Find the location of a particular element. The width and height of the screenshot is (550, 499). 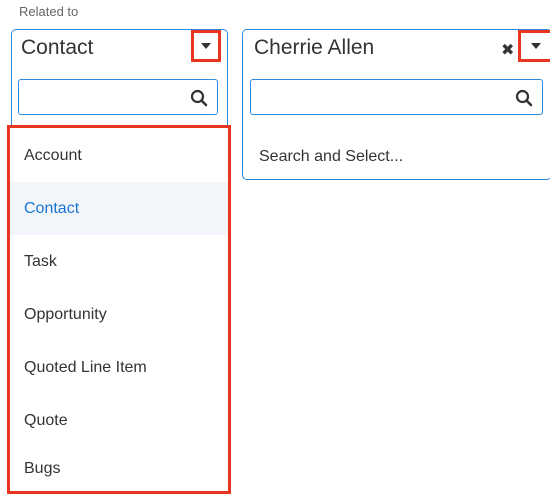

parent-type-dropdown-button is located at coordinates (206, 46).